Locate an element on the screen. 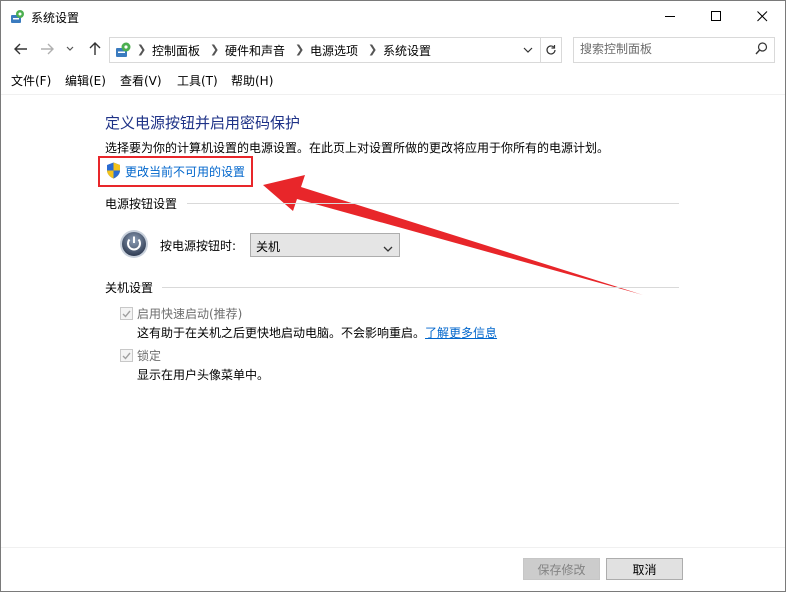 Image resolution: width=786 pixels, height=592 pixels. recent-locations-button is located at coordinates (70, 49).